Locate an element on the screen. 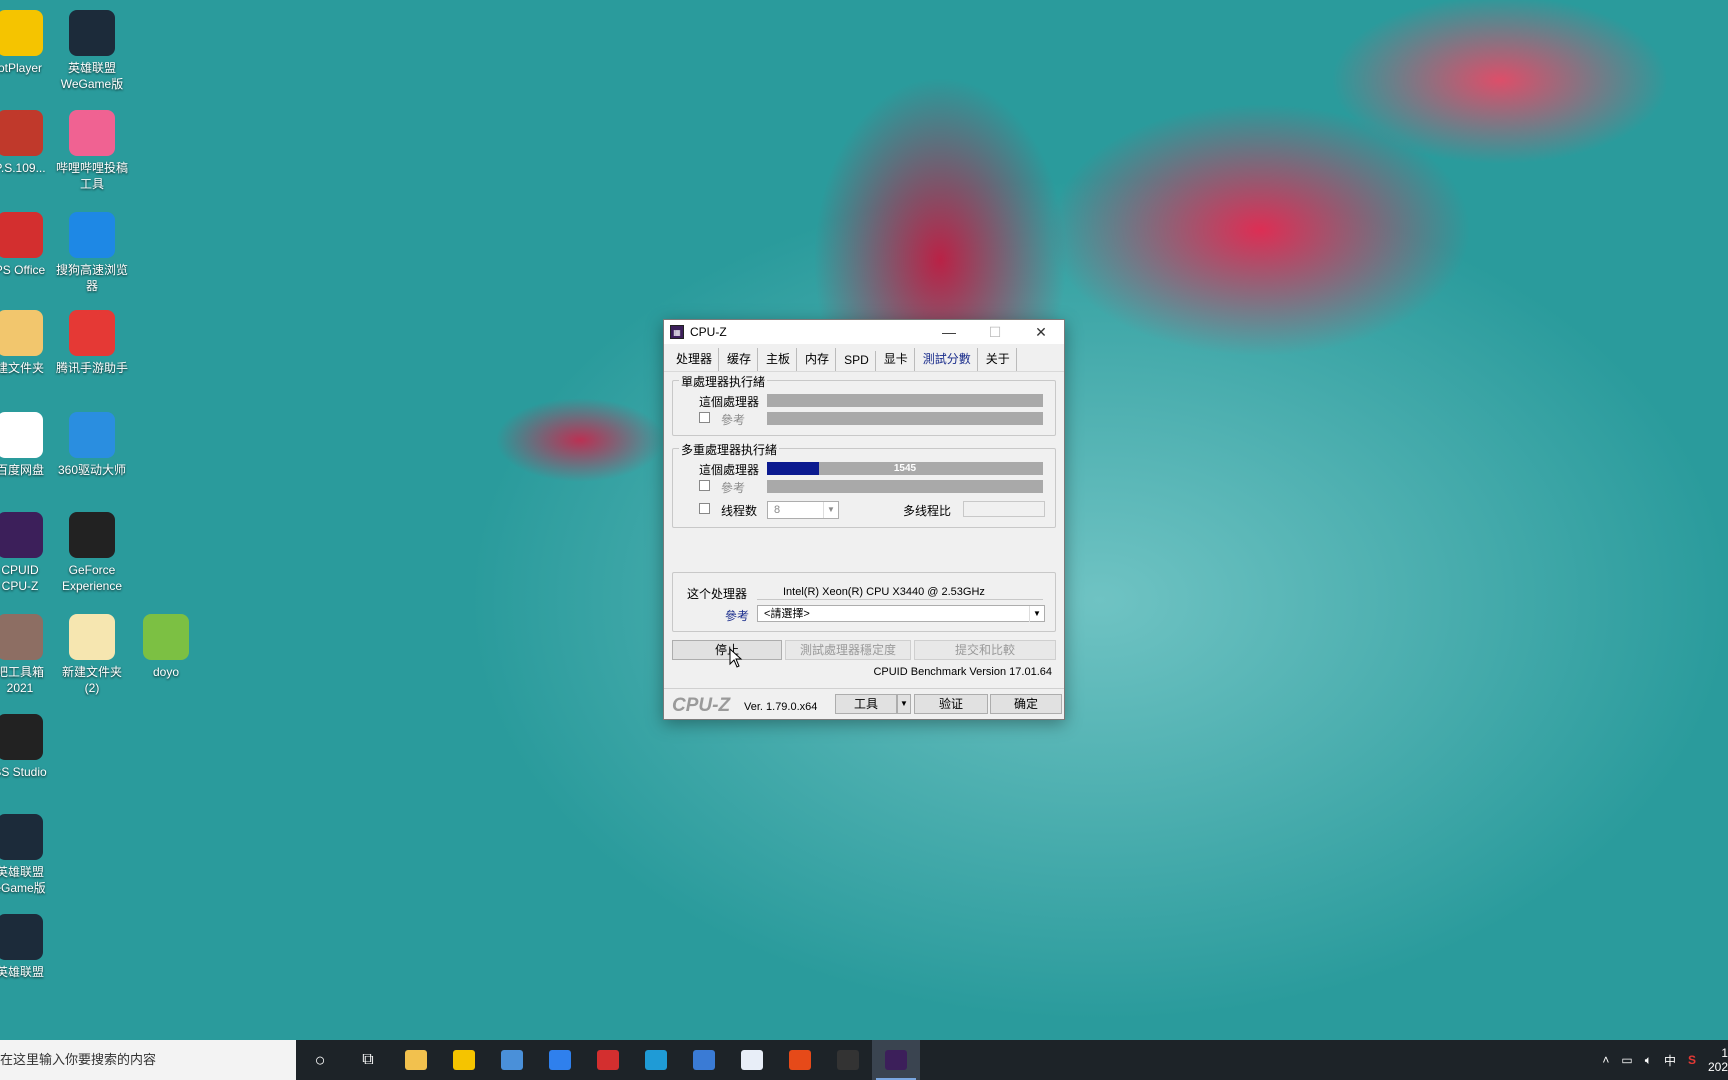  title-bar: ▦ CPU-Z — ☐ ✕ is located at coordinates (864, 332).